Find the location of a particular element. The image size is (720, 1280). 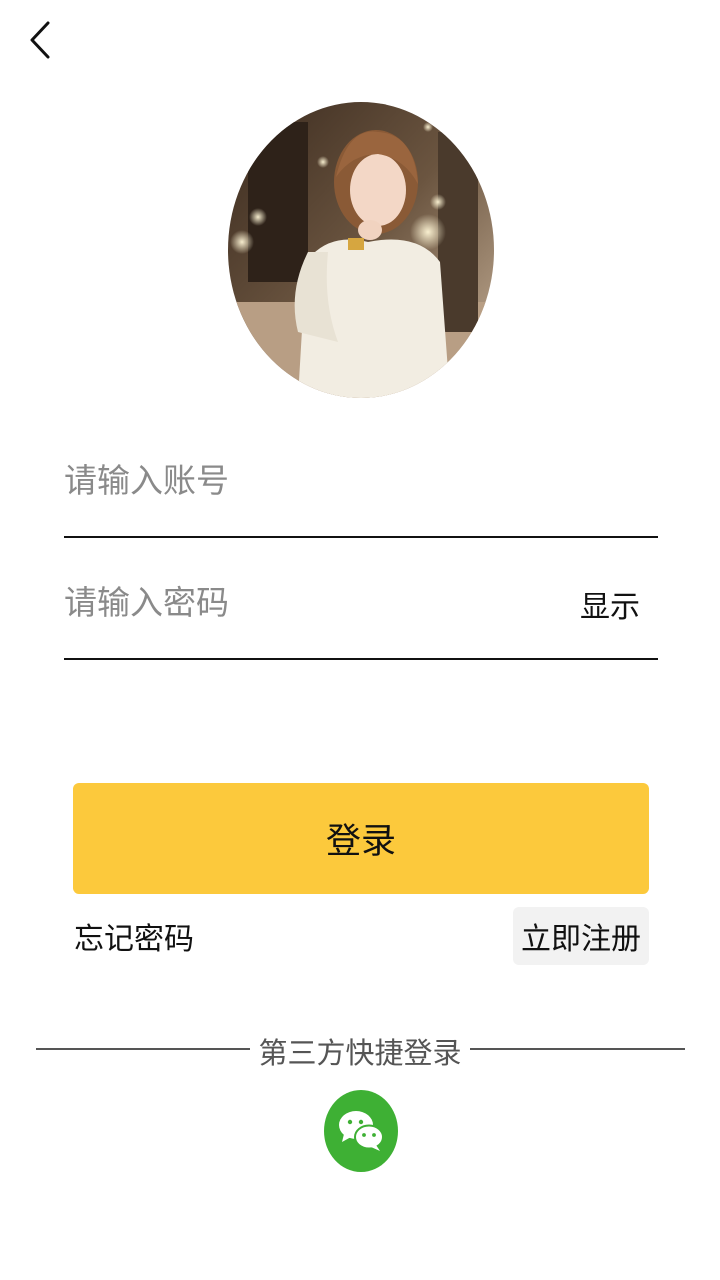

register-label: 立即注册 is located at coordinates (581, 939).